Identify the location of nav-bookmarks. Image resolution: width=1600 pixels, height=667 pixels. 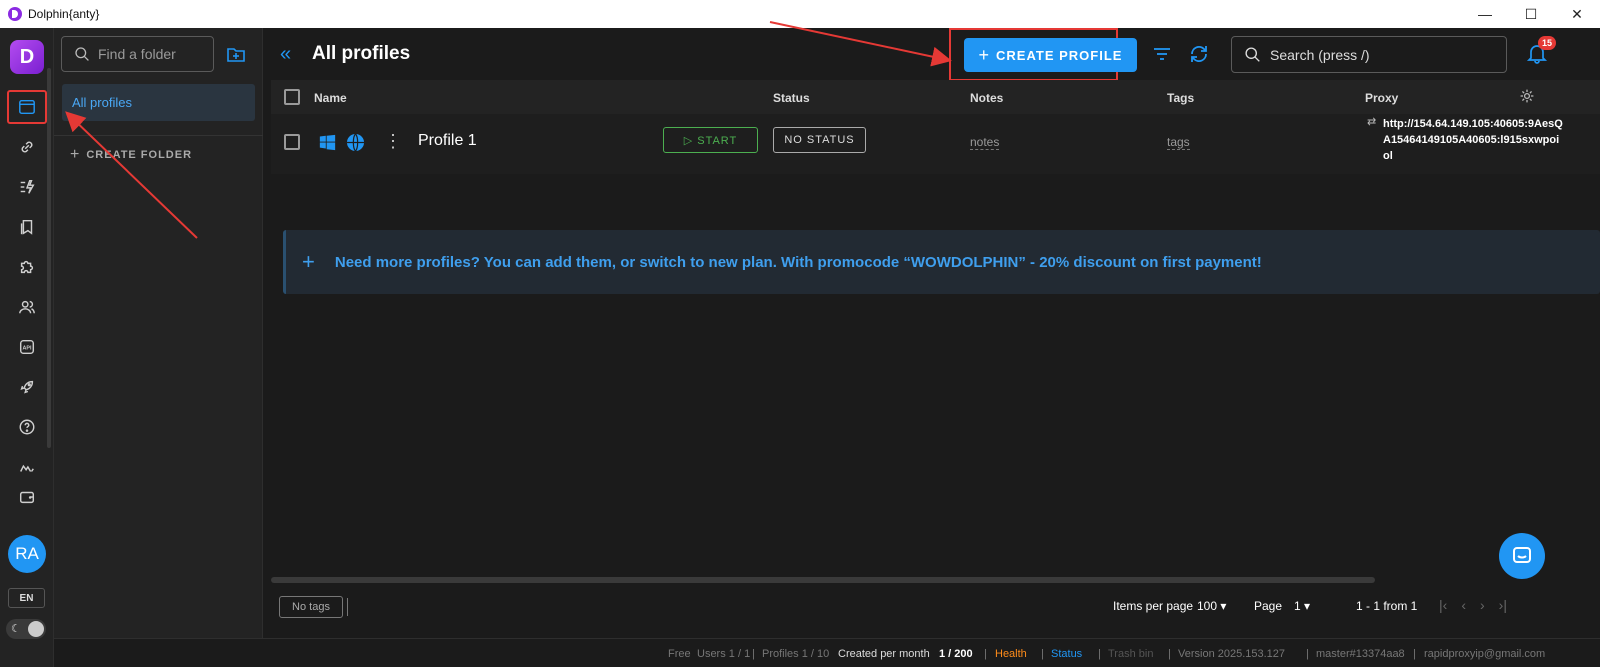
(27, 227).